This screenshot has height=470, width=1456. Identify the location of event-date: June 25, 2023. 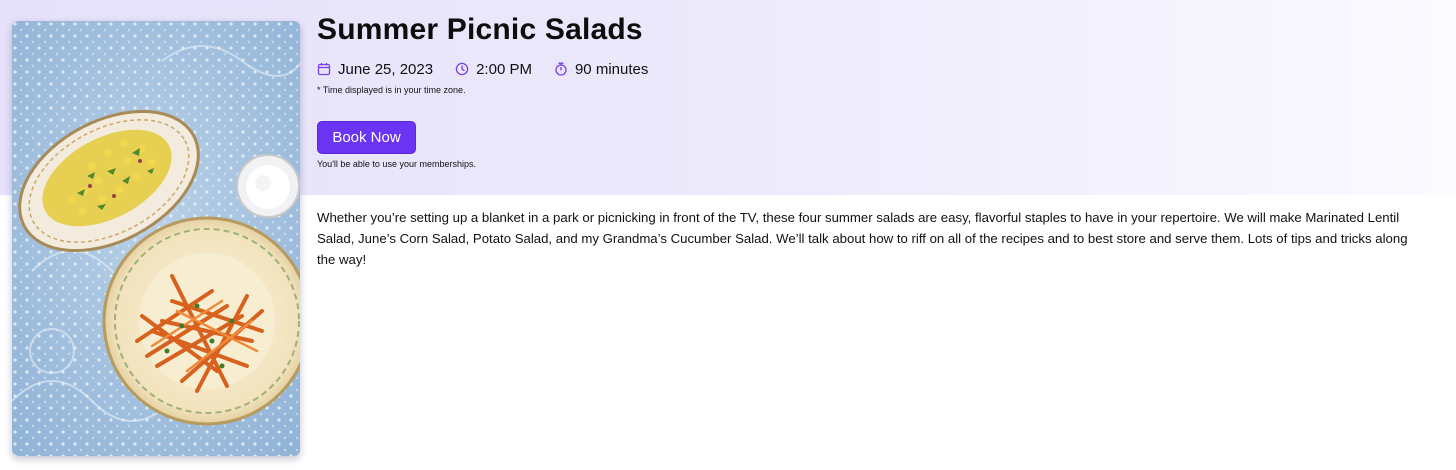
(375, 69).